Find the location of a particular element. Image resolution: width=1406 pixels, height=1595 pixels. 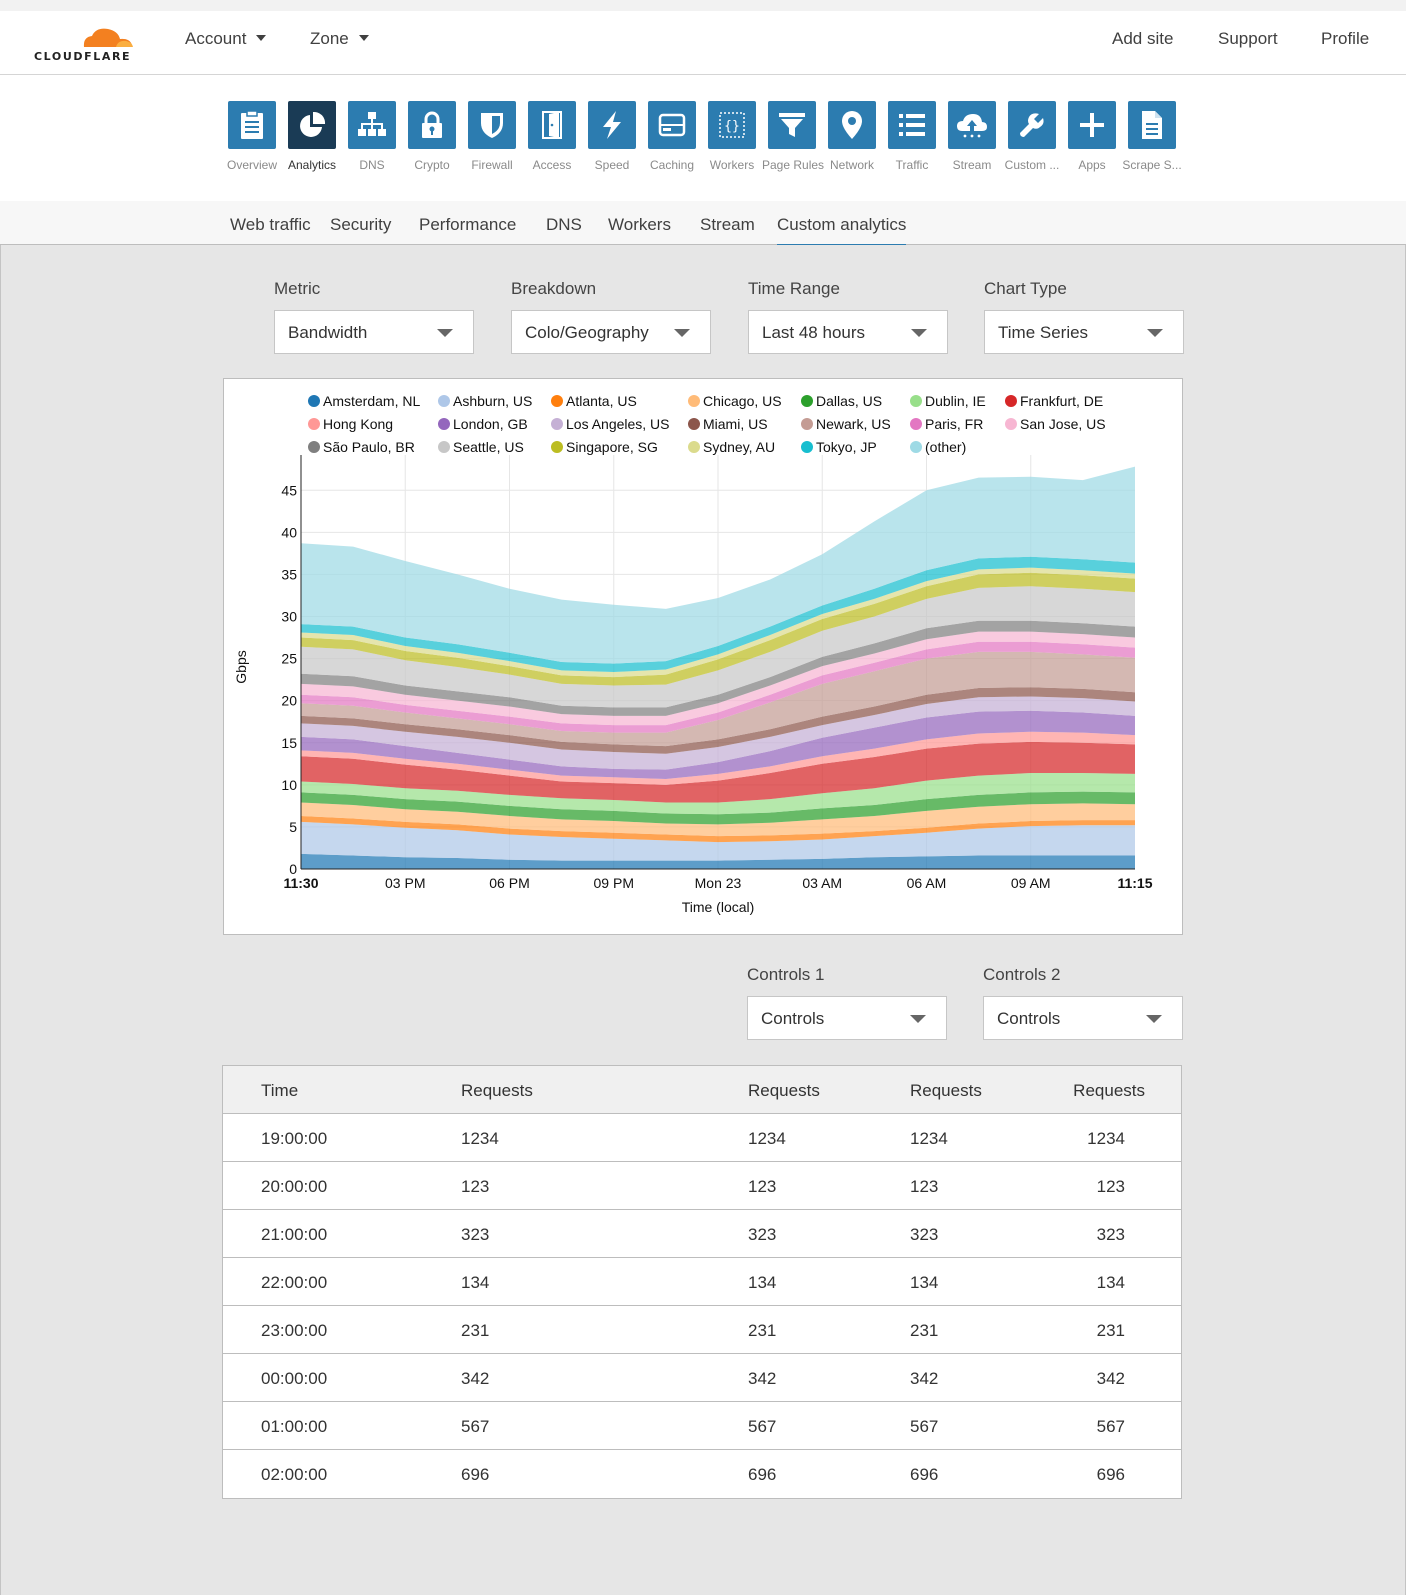

tab-web-traffic: Web traffic is located at coordinates (270, 229).